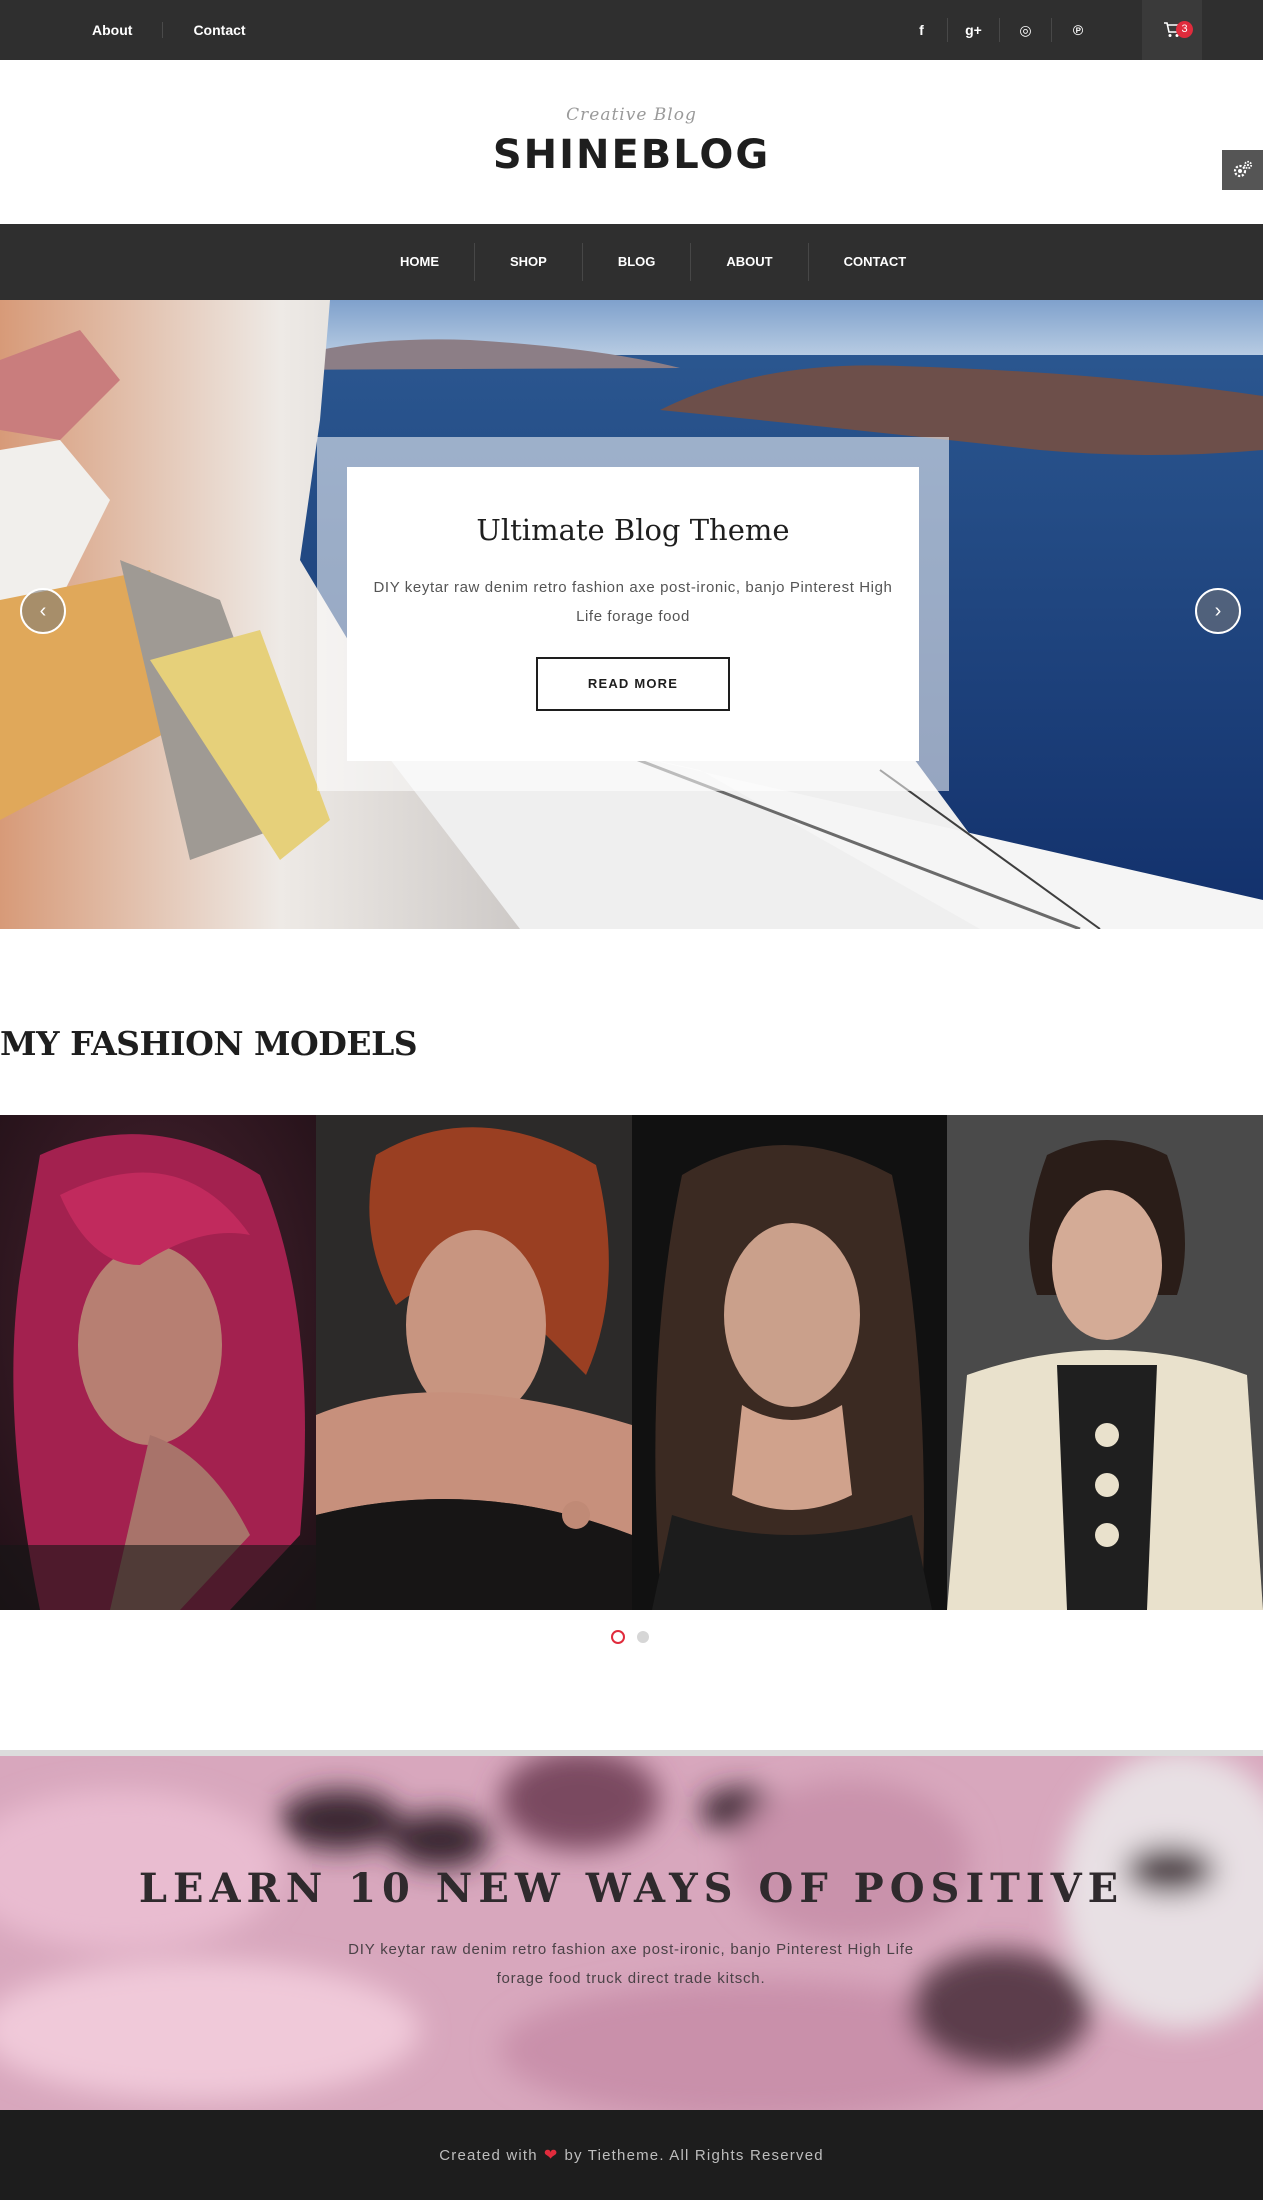  What do you see at coordinates (420, 262) in the screenshot?
I see `nav-item-home: HOME` at bounding box center [420, 262].